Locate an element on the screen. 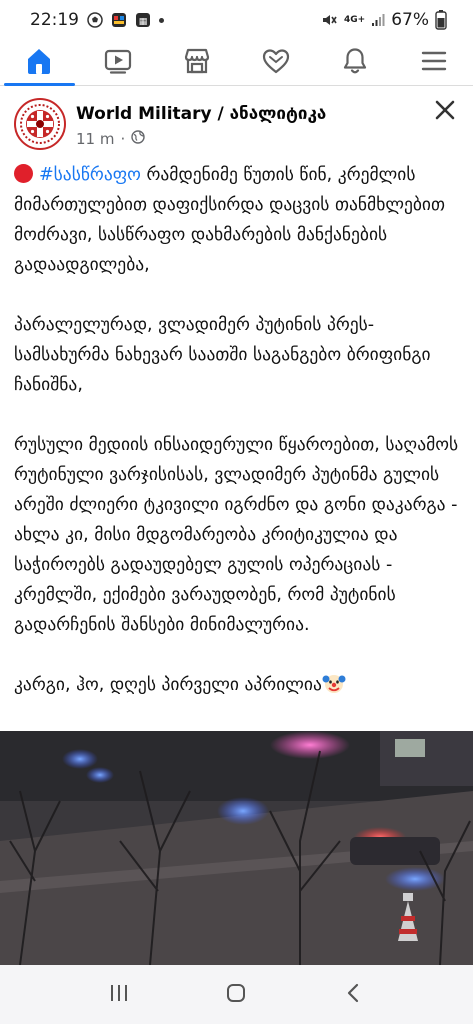 The height and width of the screenshot is (1024, 473). post-paragraph-4: კარგი, ჰო, დღეს პირველი აპრილია is located at coordinates (238, 687).